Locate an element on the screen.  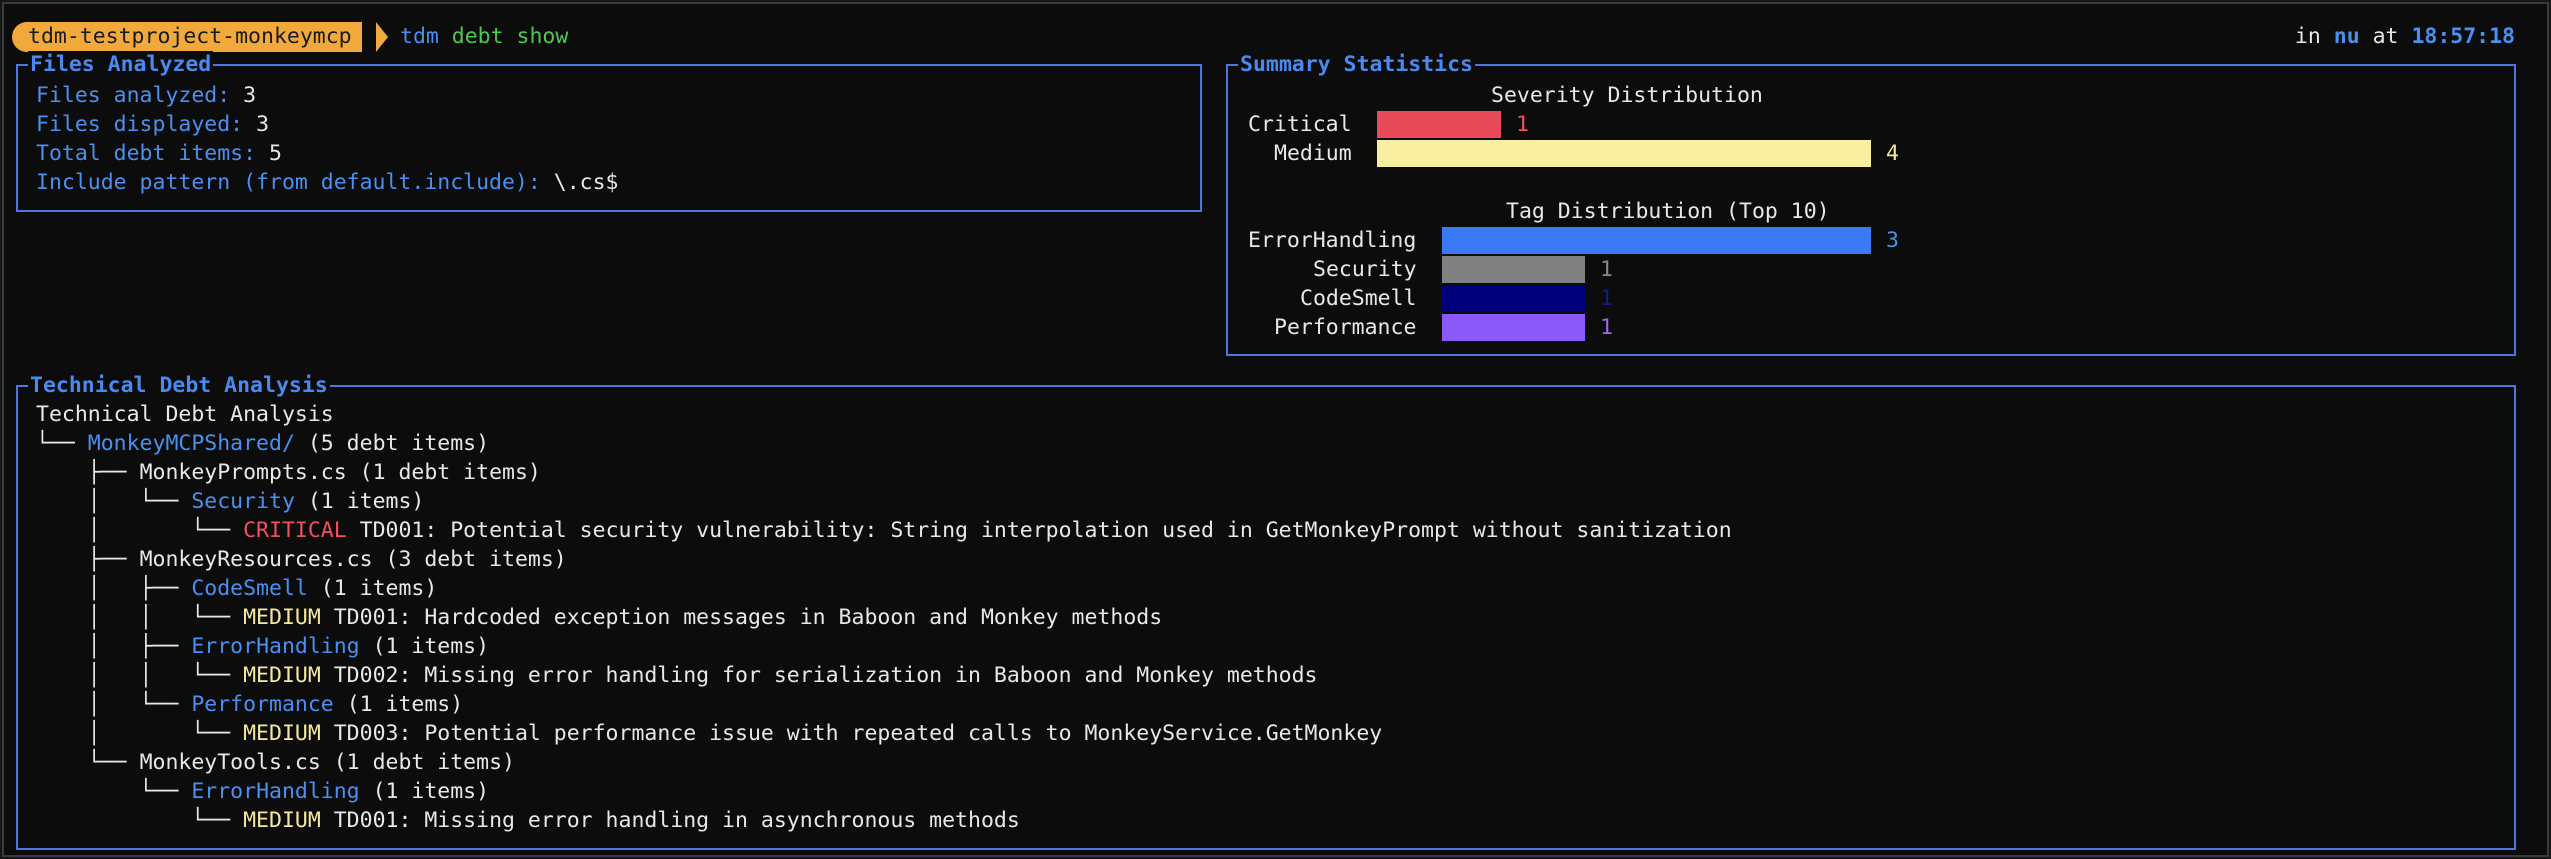
tree-file-node: ├── MonkeyResources.cs (3 debt items) is located at coordinates (301, 559).